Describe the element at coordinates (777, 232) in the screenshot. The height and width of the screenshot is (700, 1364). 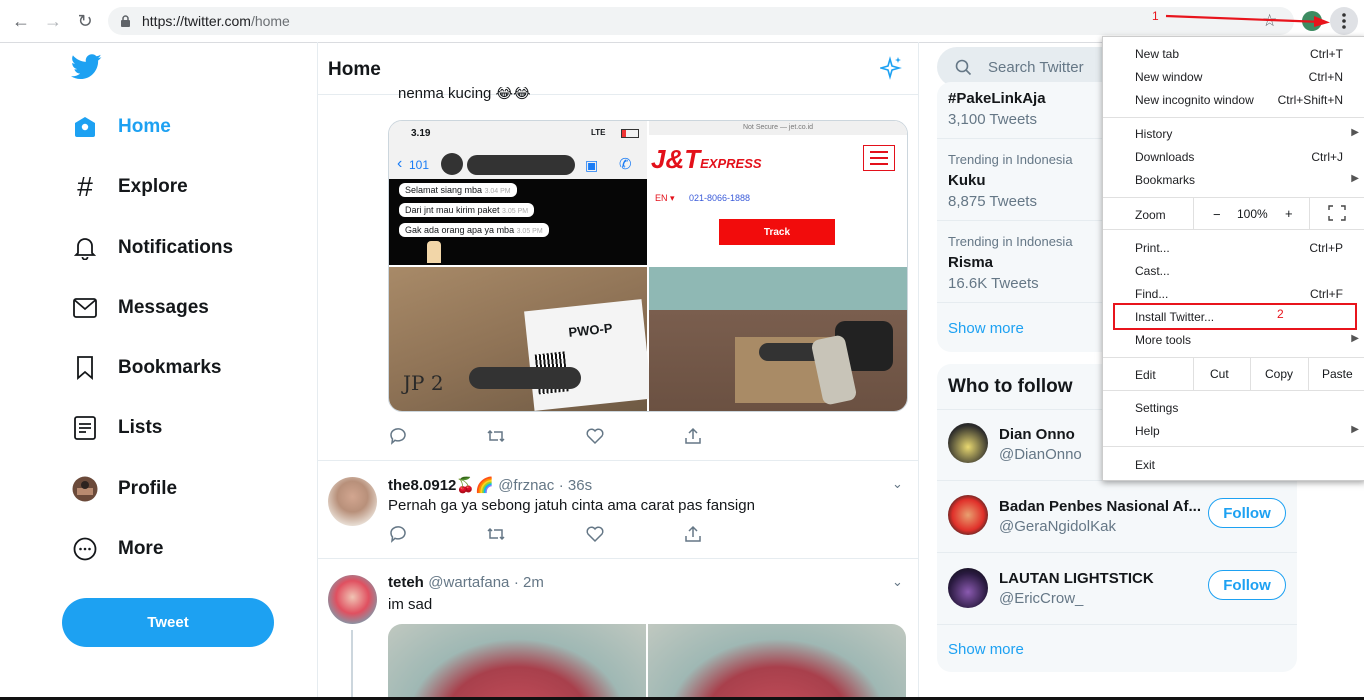
I see `jnt-track-button: Track` at that location.